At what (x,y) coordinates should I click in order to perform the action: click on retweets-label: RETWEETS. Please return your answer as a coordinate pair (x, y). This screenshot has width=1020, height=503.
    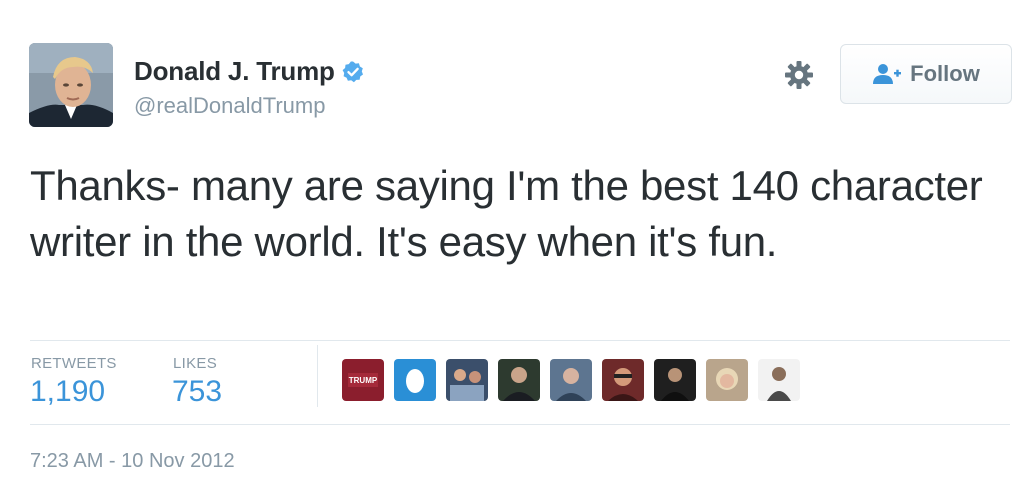
    Looking at the image, I should click on (74, 363).